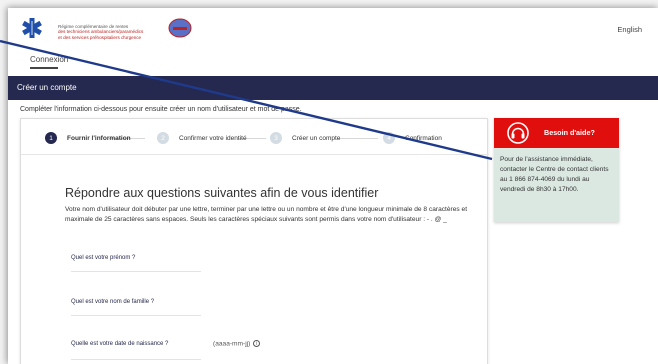 This screenshot has height=364, width=658. Describe the element at coordinates (232, 344) in the screenshot. I see `date-format-text: (aaaa-mm-jj)` at that location.